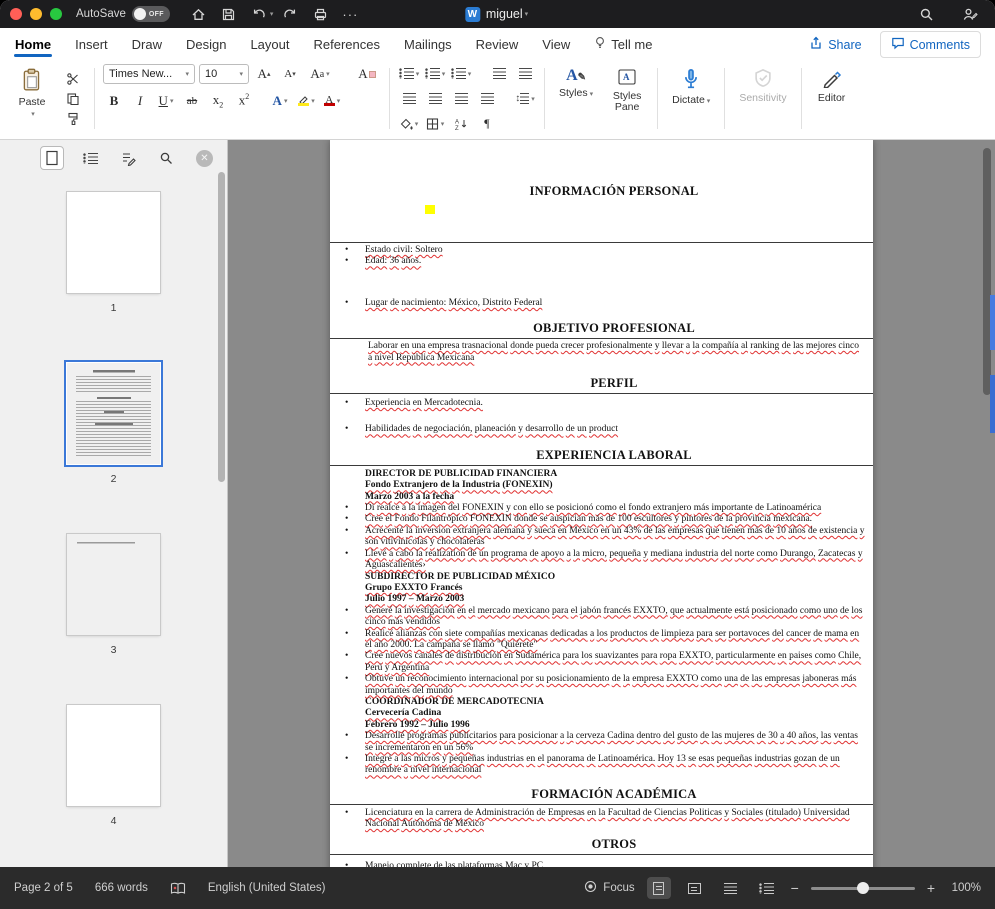 Image resolution: width=995 pixels, height=909 pixels. What do you see at coordinates (32, 98) in the screenshot?
I see `paste-button: Paste ▾` at bounding box center [32, 98].